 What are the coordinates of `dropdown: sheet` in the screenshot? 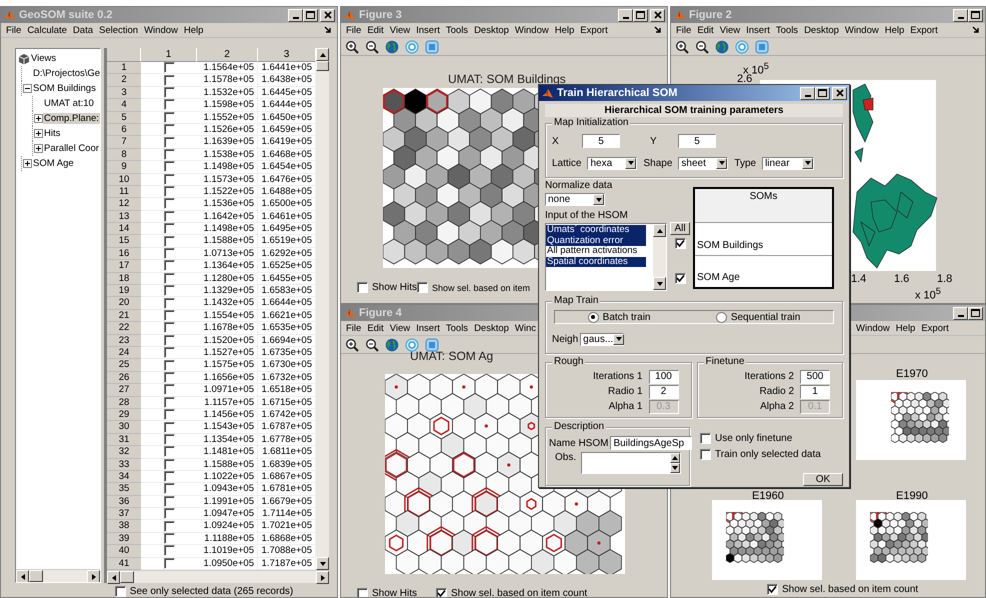 It's located at (703, 163).